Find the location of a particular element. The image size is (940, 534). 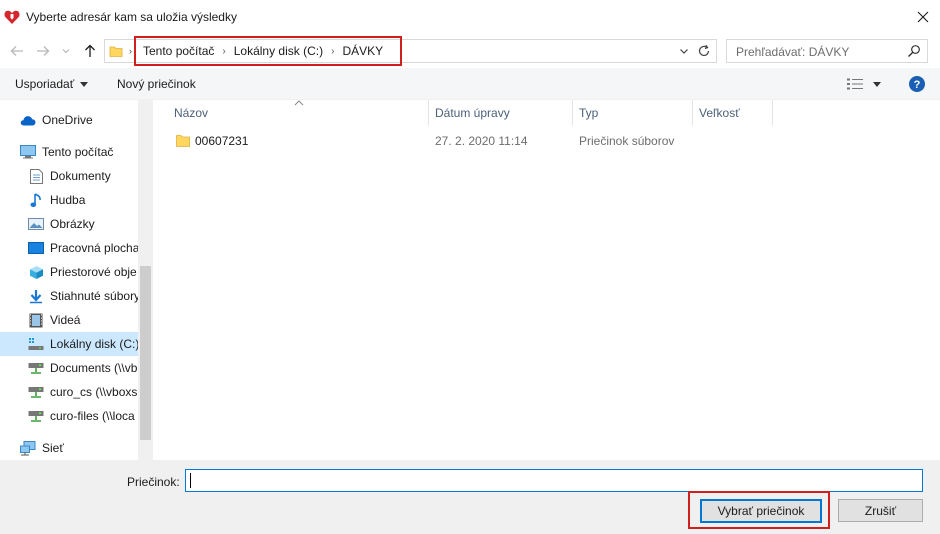

sidebar-item-label: Dokumenty is located at coordinates (80, 176).